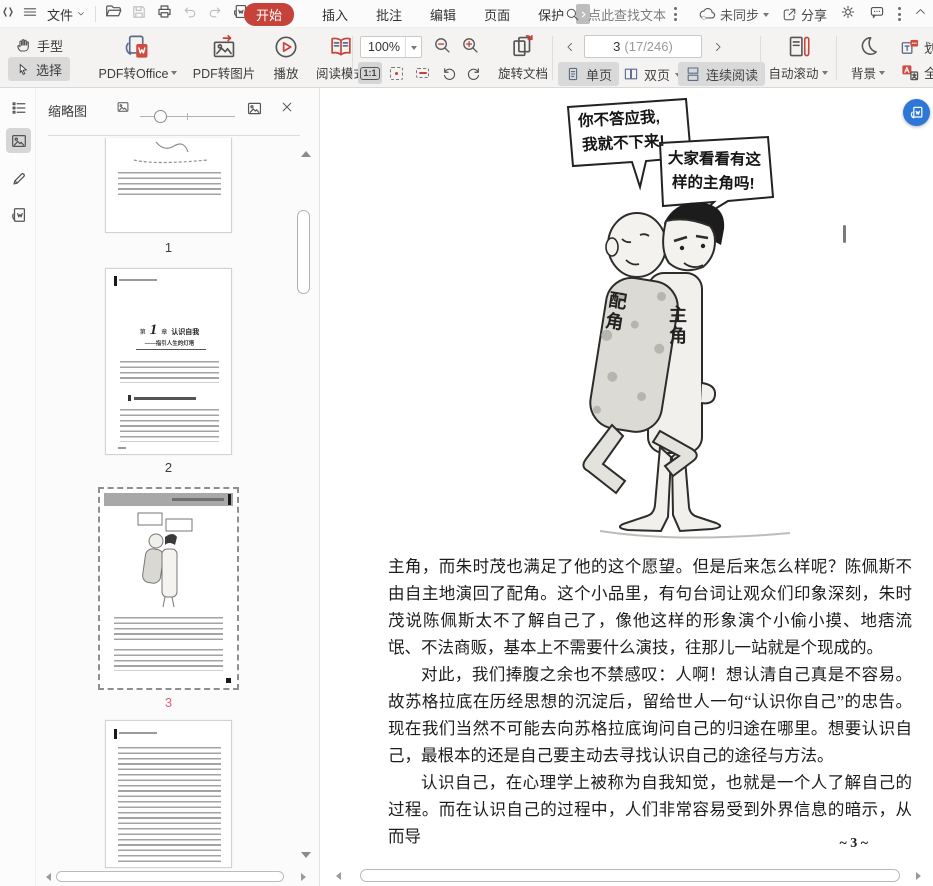 This screenshot has height=886, width=933. I want to click on word-translation-button: 划词翻译, so click(916, 47).